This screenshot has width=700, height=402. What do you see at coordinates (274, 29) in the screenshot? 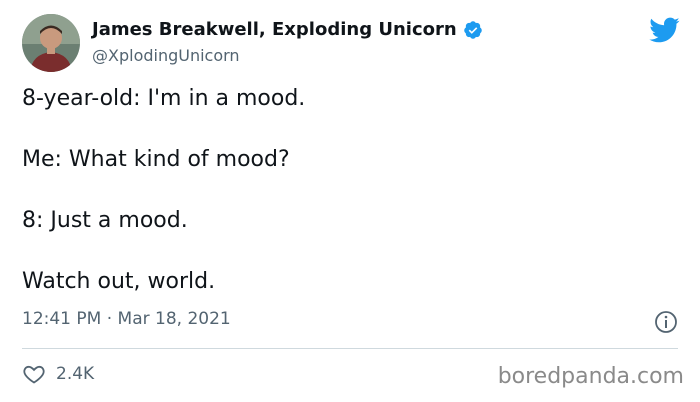
I see `author-display-name: James Breakwell, Exploding Unicorn` at bounding box center [274, 29].